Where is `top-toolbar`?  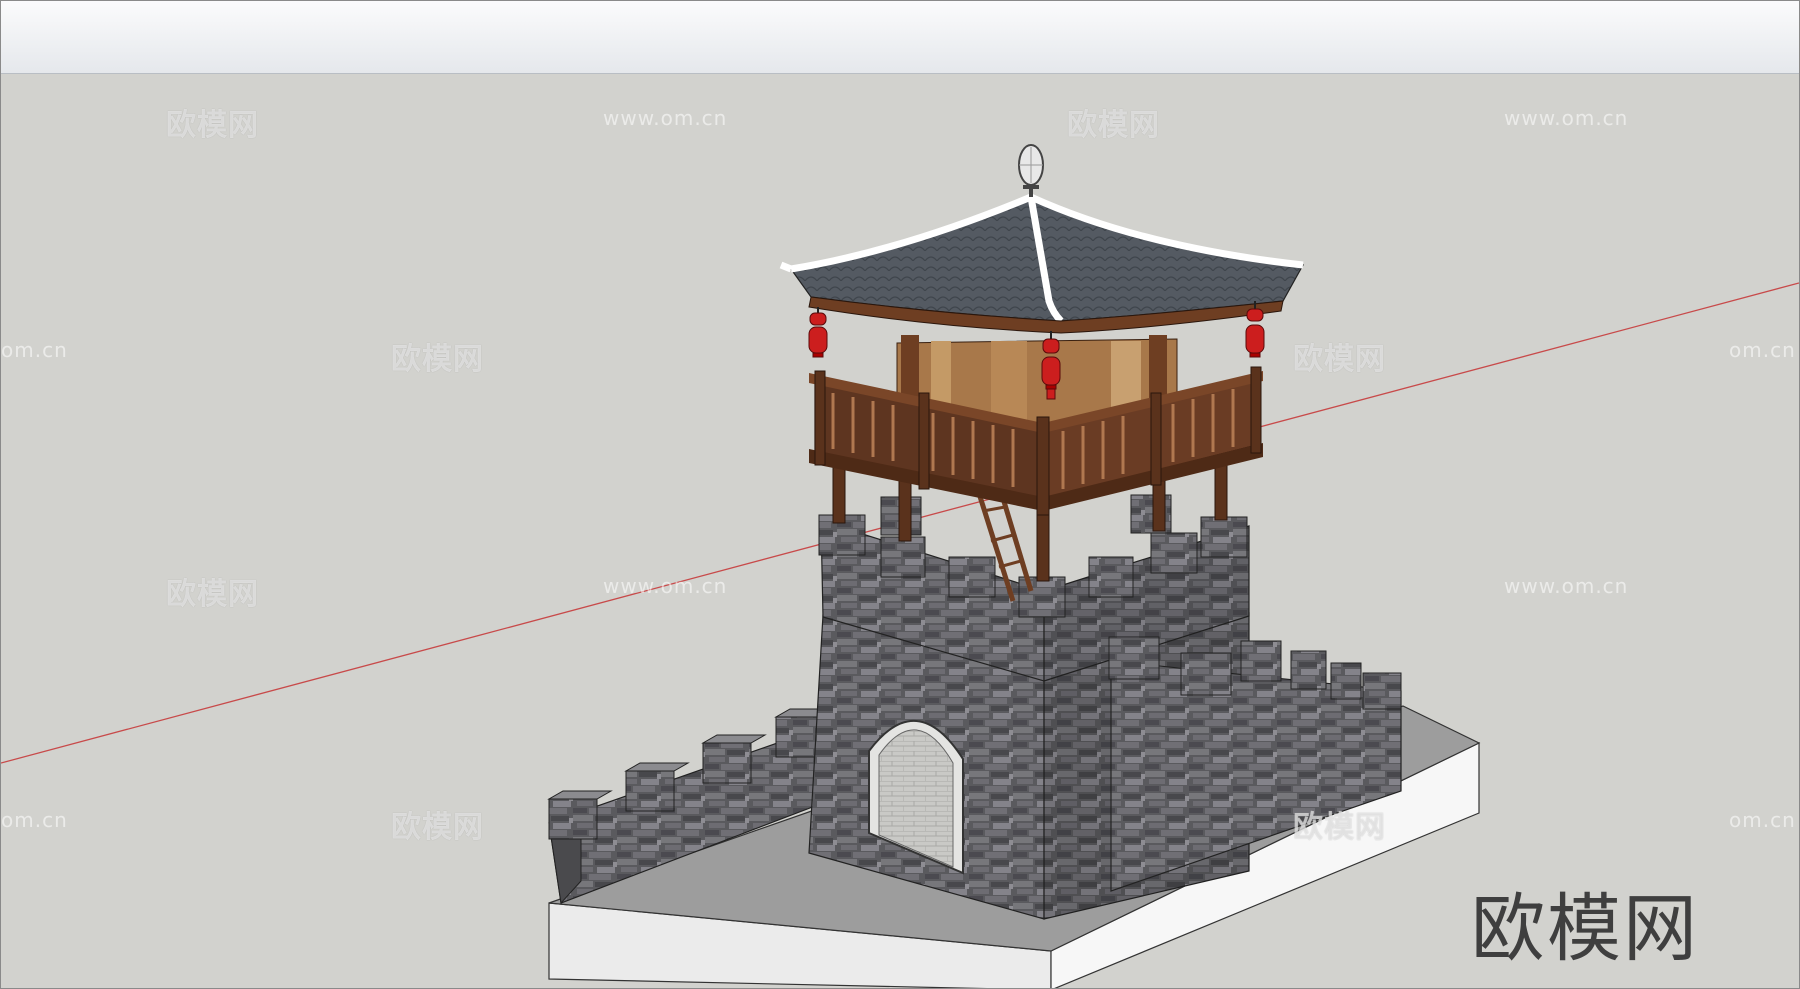
top-toolbar is located at coordinates (900, 37).